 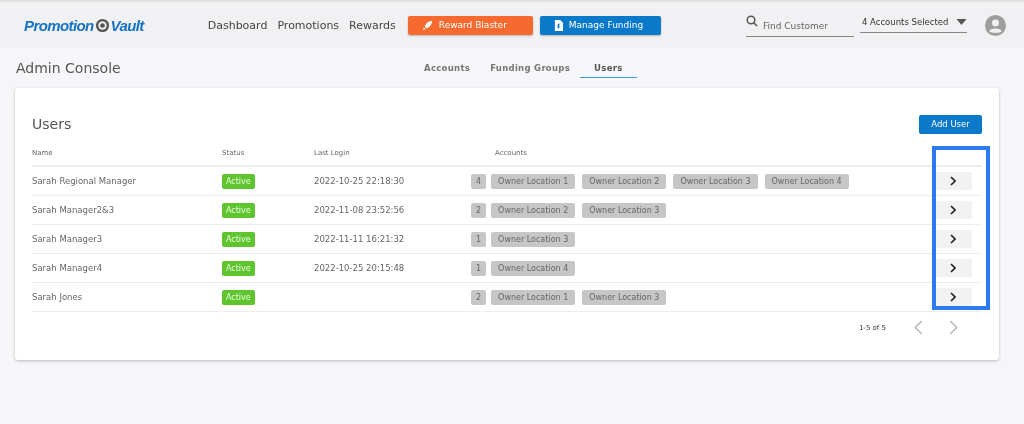 I want to click on account-count: 4, so click(x=479, y=181).